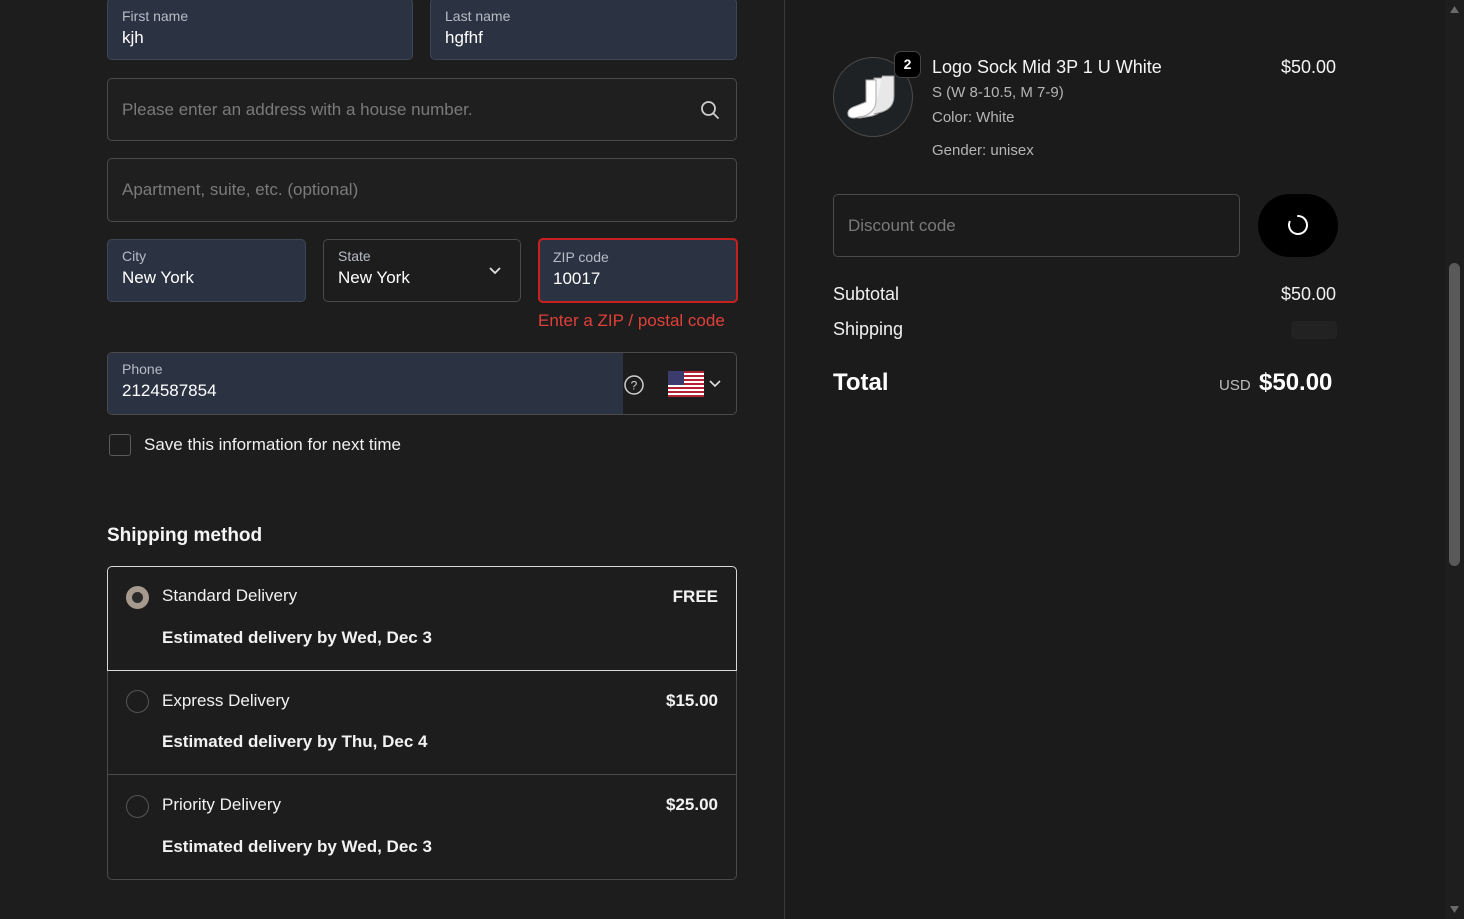  I want to click on shipping-option-estimate: Estimated delivery by Thu, Dec 4, so click(295, 741).